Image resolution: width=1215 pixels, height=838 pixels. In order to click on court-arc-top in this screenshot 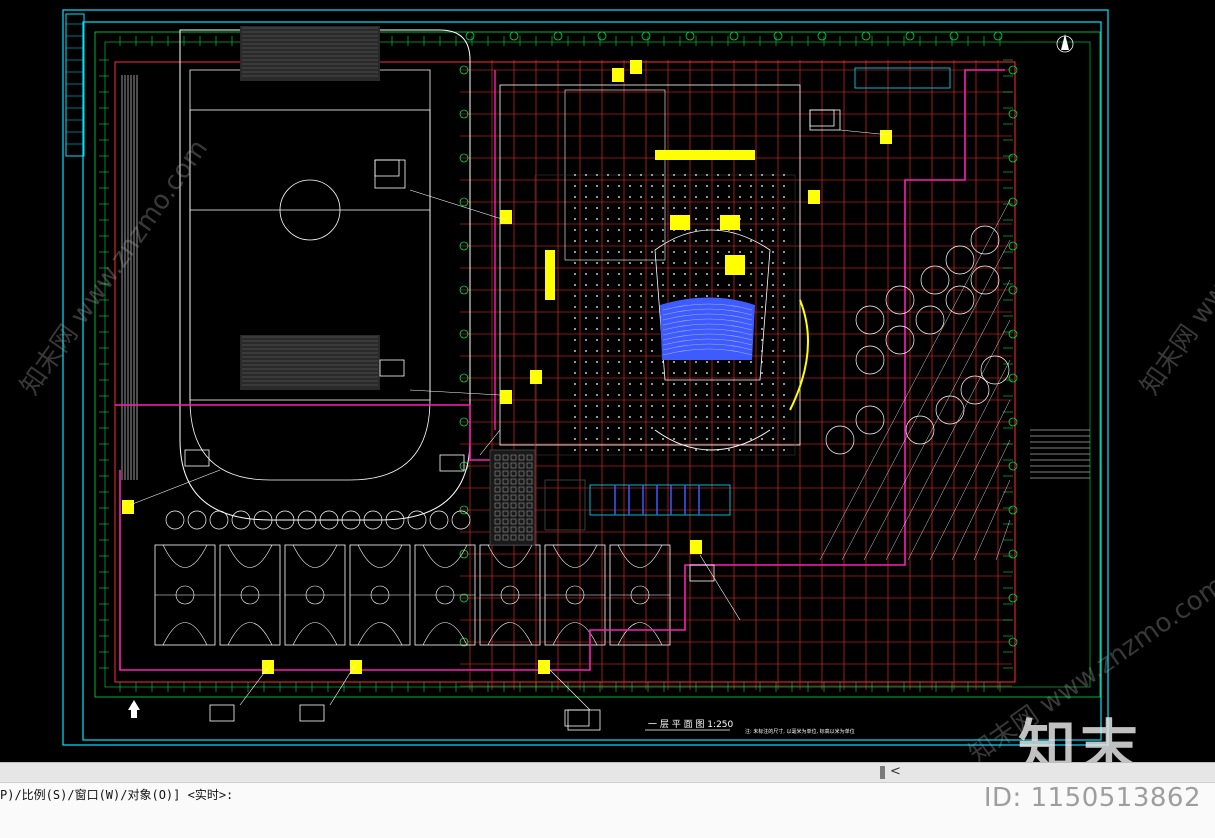, I will do `click(185, 556)`.